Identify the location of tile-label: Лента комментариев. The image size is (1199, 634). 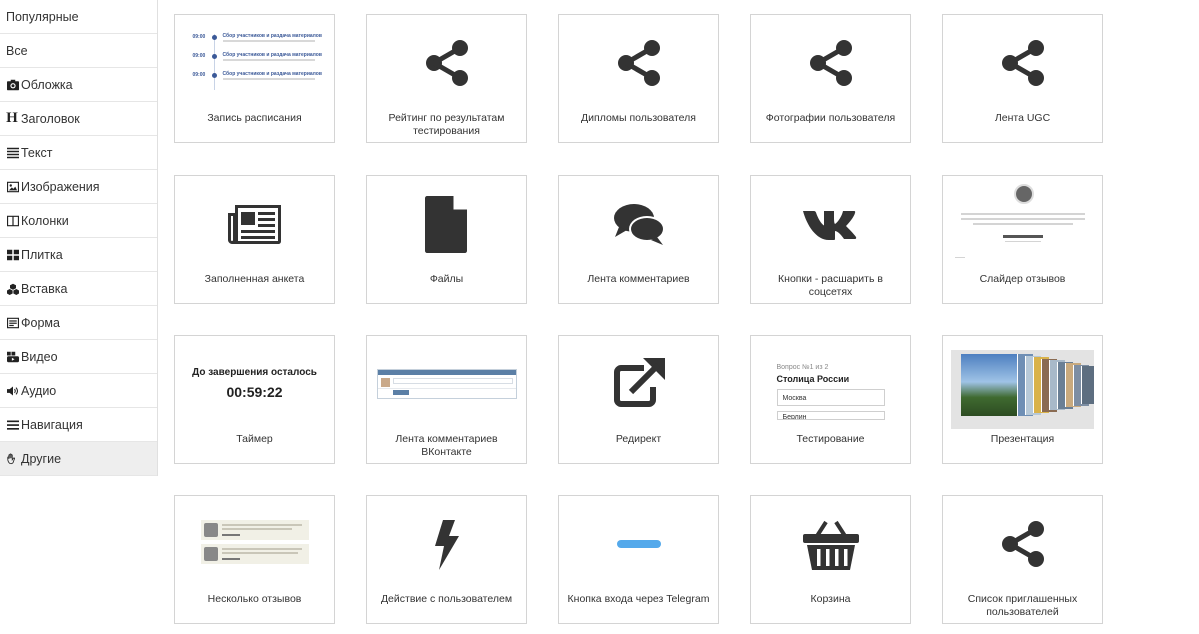
(638, 279).